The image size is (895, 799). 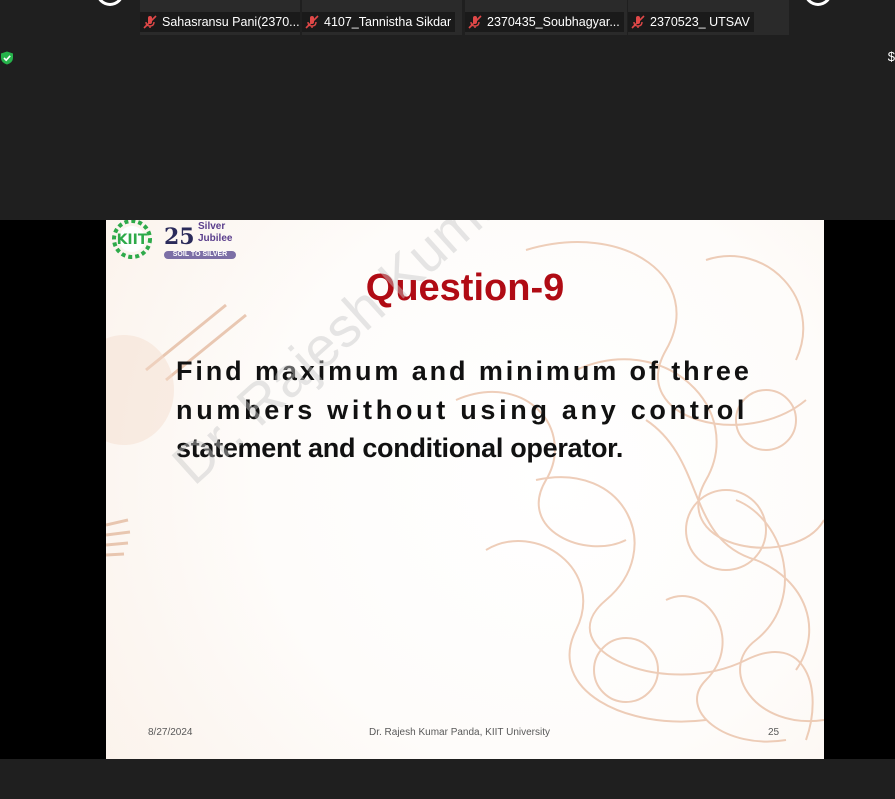 What do you see at coordinates (179, 237) in the screenshot?
I see `svg-text: 25` at bounding box center [179, 237].